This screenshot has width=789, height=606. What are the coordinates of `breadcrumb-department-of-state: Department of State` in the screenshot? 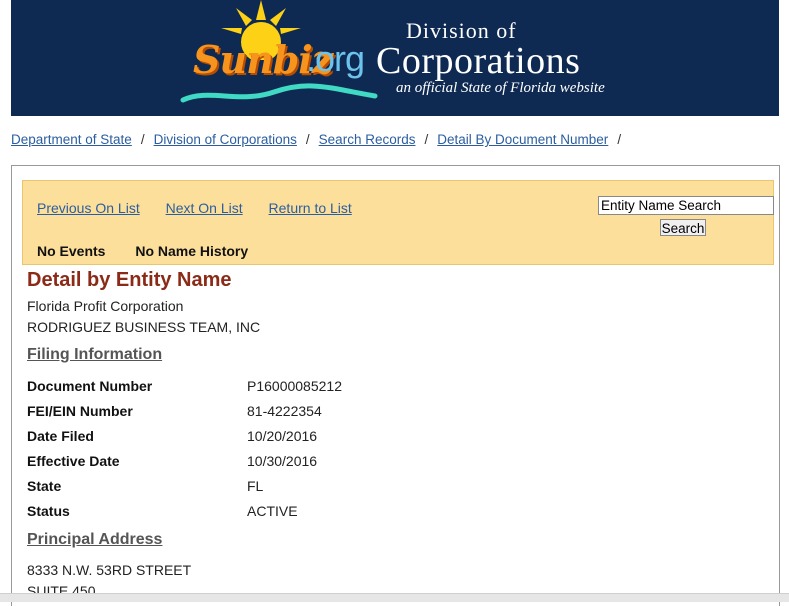 It's located at (71, 139).